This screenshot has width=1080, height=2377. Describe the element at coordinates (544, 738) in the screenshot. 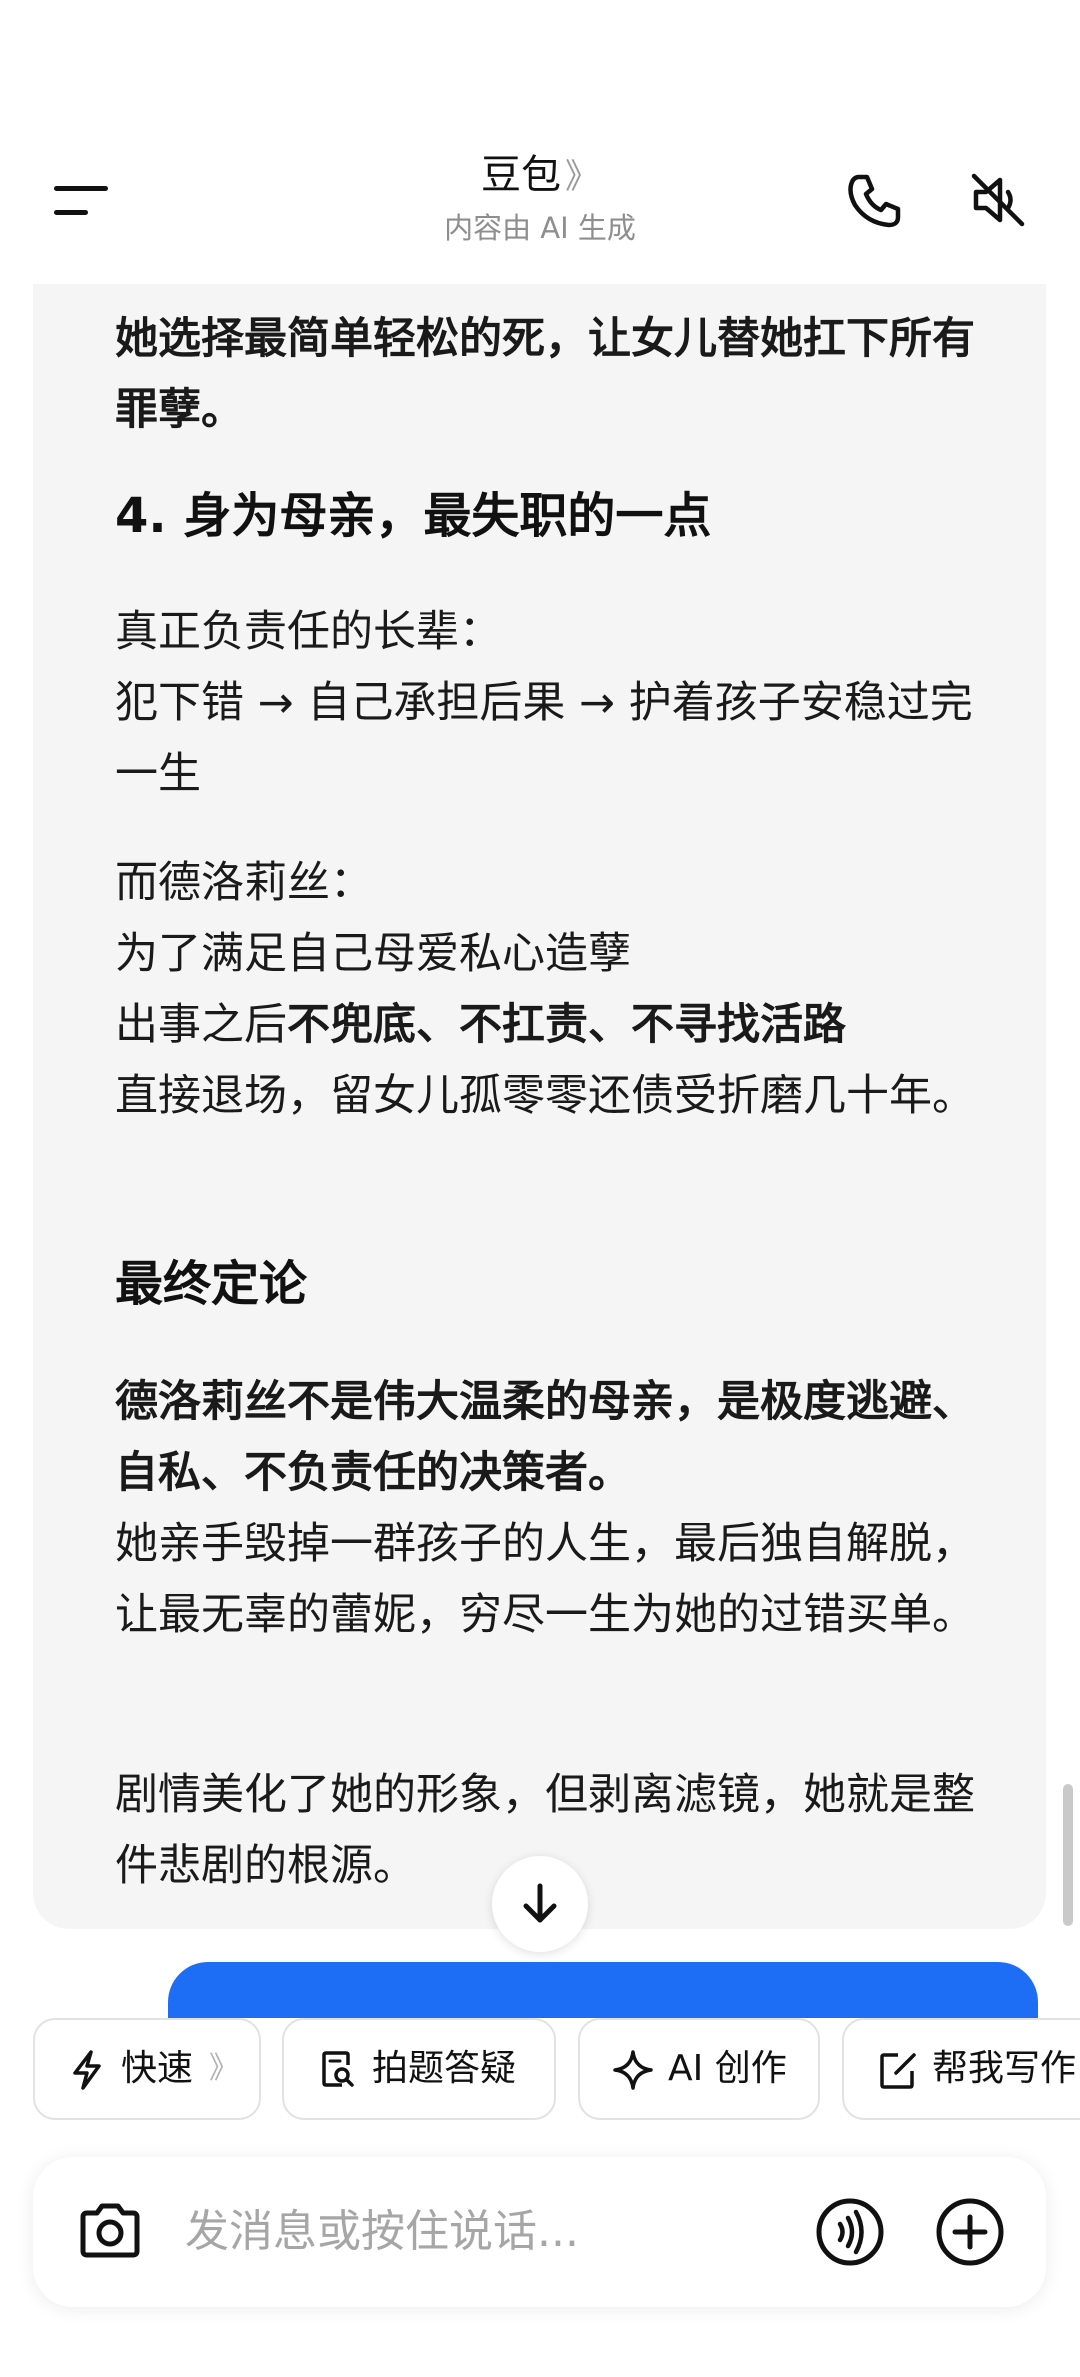

I see `message-line: 犯下错 → 自己承担后果 → 护着孩子安稳过完一生` at that location.